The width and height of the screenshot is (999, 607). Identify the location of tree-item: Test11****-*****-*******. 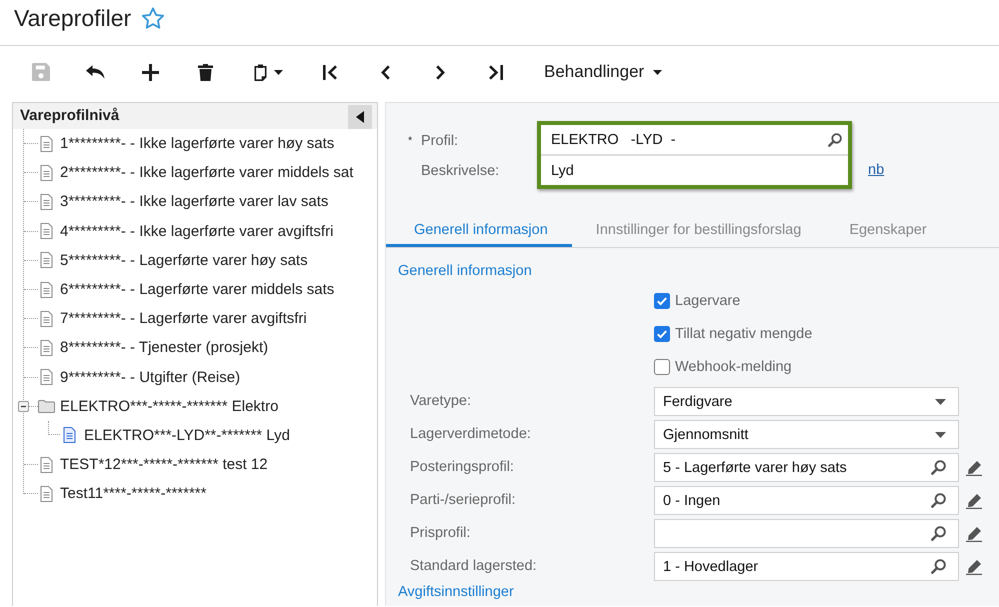
(195, 493).